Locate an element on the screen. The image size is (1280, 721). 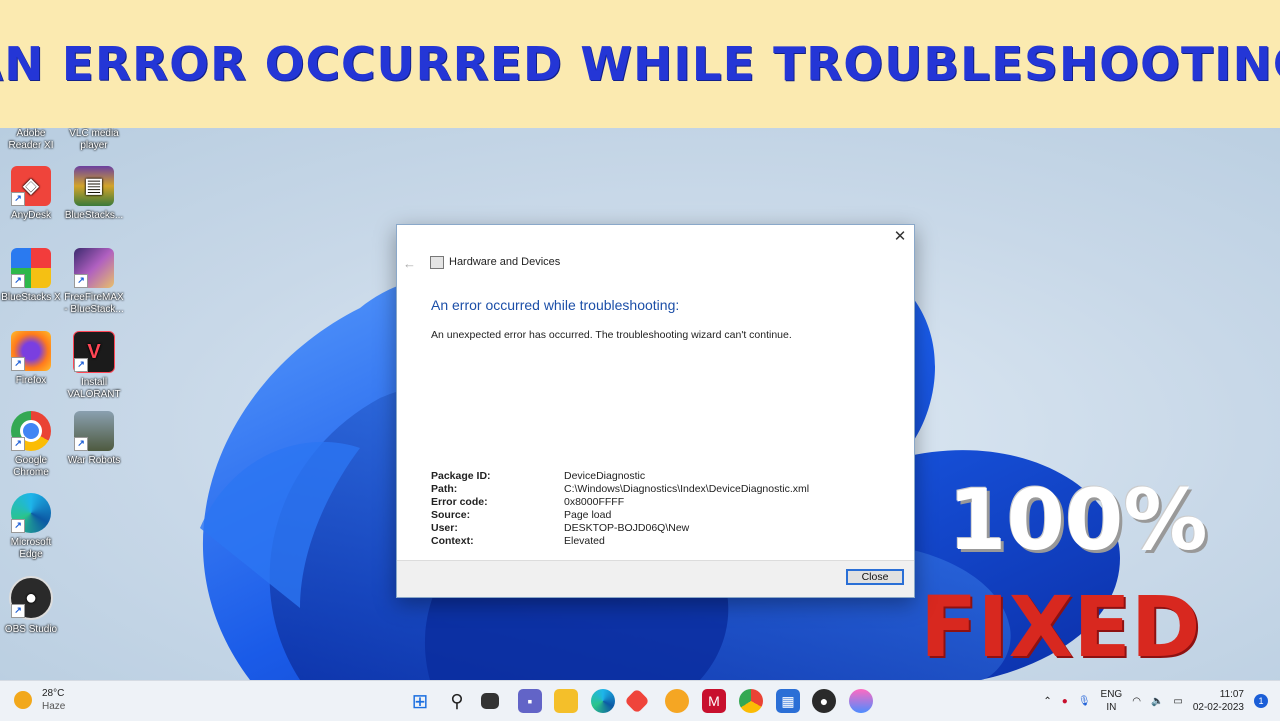
desktop-icon-vlc: VLC media player is located at coordinates (94, 140).